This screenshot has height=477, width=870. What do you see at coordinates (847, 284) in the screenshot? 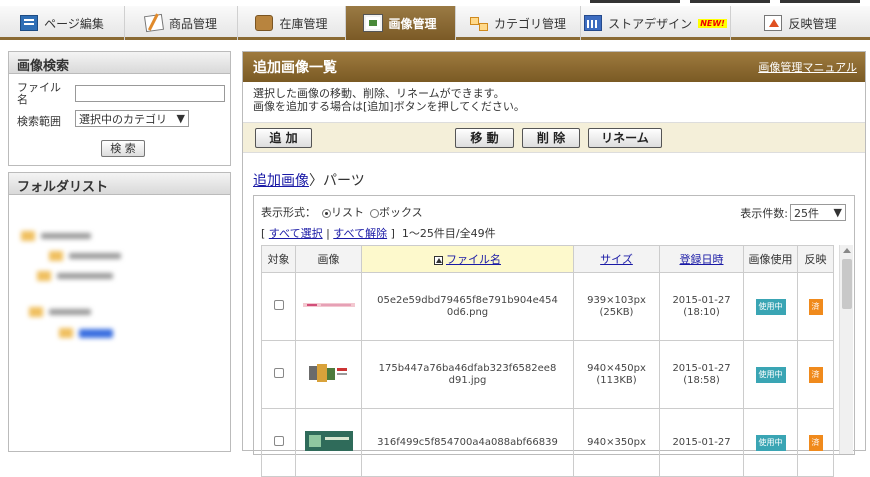
I see `scroll-thumb` at bounding box center [847, 284].